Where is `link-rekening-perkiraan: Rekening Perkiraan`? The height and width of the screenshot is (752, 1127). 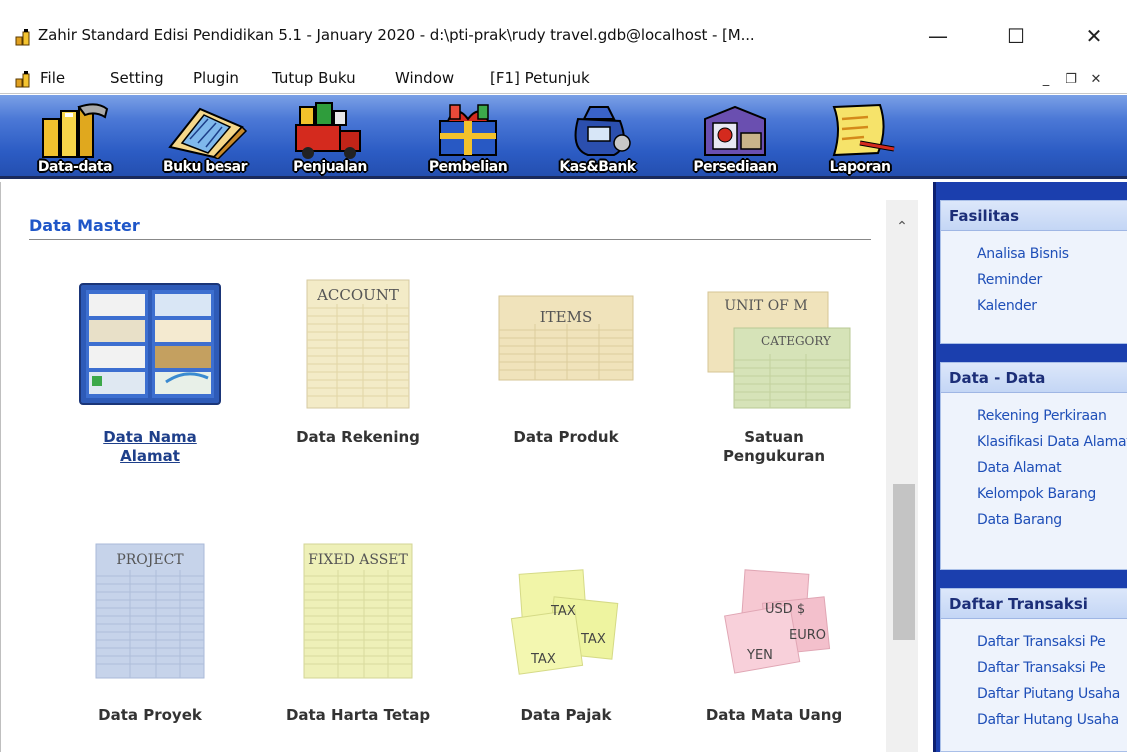 link-rekening-perkiraan: Rekening Perkiraan is located at coordinates (1034, 416).